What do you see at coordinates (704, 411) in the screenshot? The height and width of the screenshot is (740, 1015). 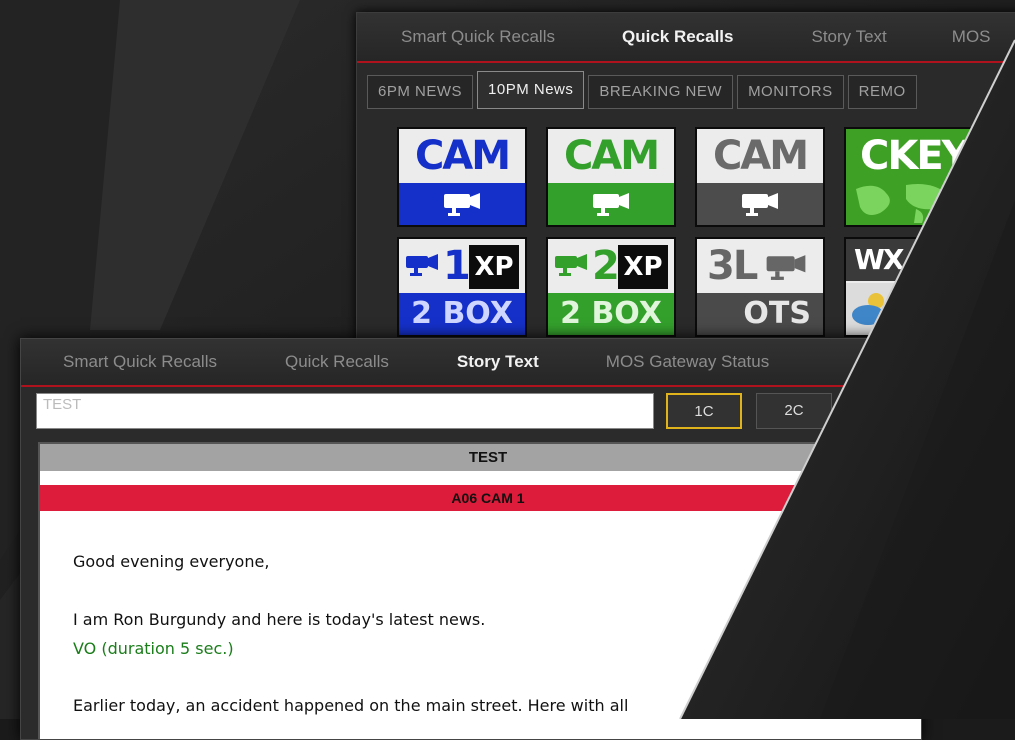 I see `camera-1c-button: 1C` at bounding box center [704, 411].